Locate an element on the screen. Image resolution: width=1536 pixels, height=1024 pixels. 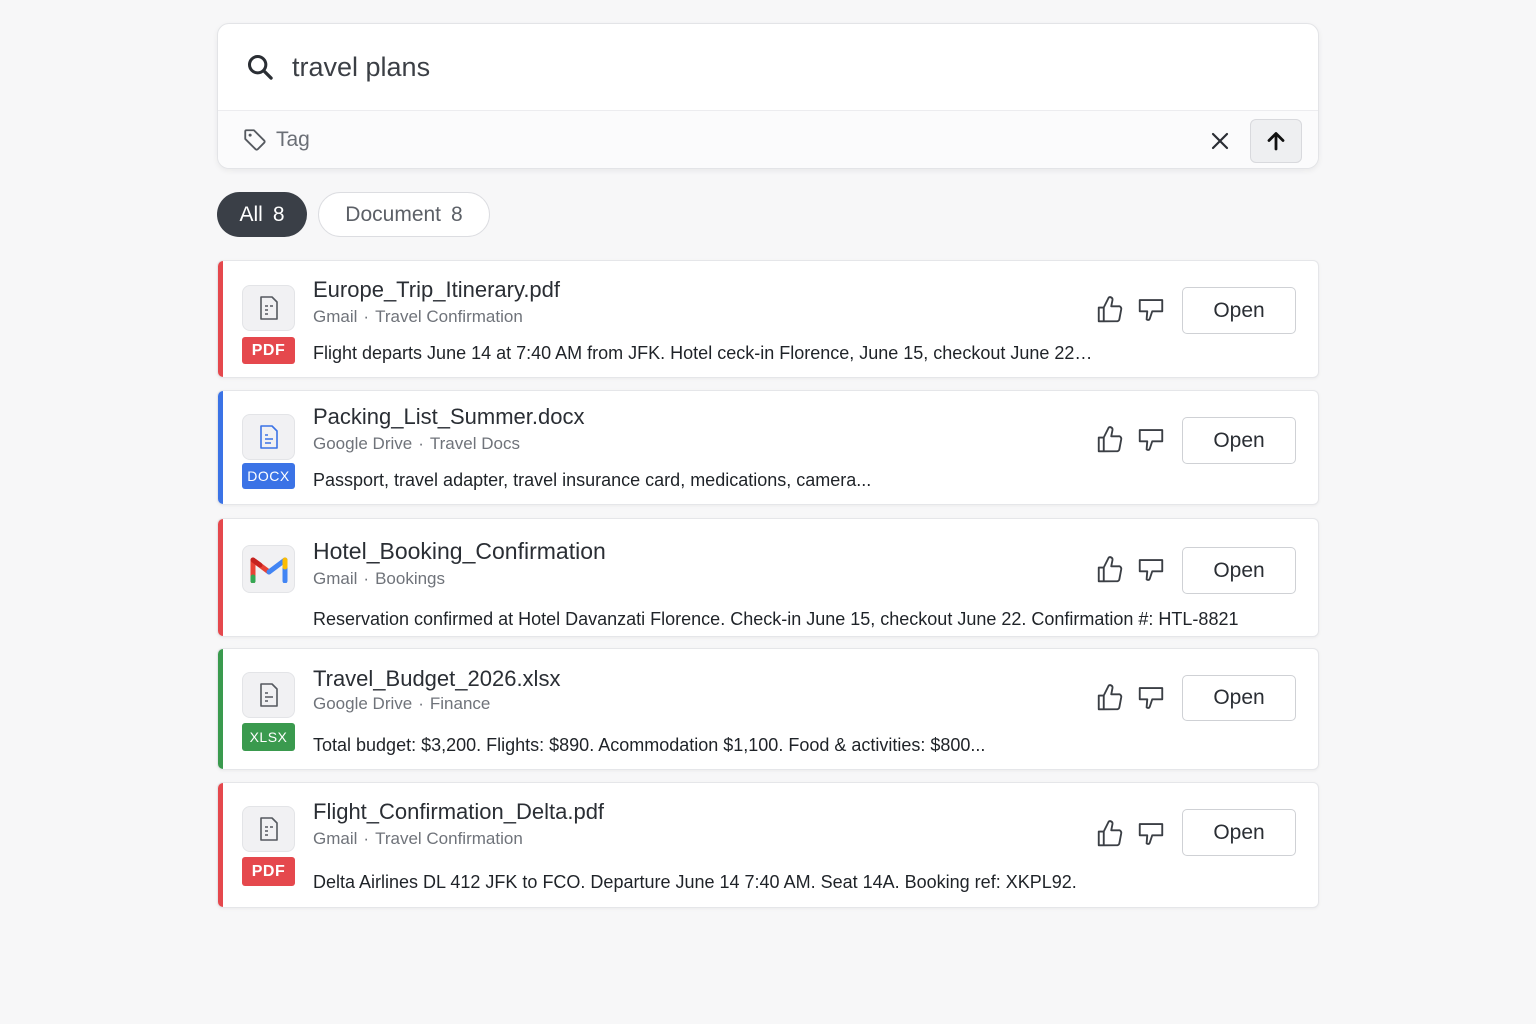
search-card: Tag is located at coordinates (768, 96).